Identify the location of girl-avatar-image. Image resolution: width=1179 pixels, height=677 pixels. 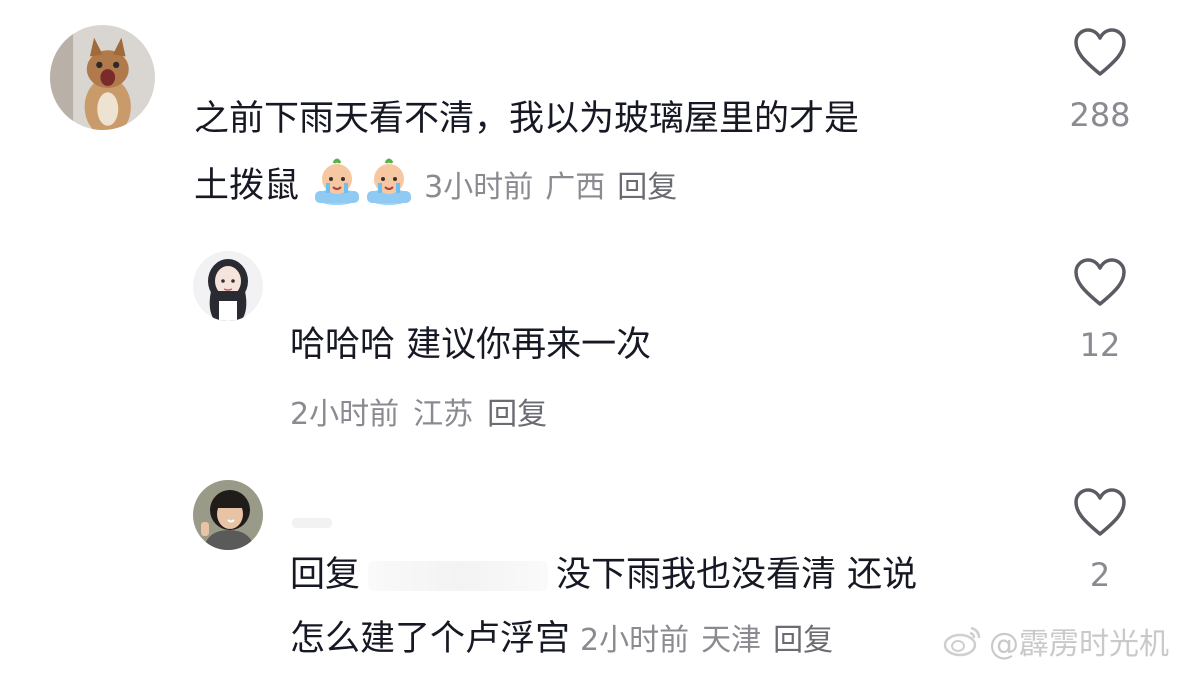
(228, 286).